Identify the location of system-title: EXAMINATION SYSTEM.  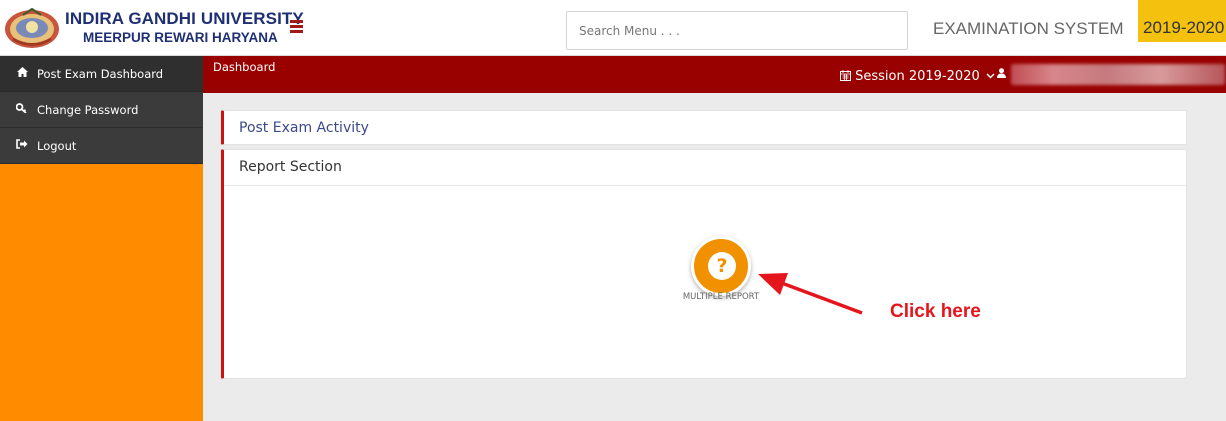
(1028, 28).